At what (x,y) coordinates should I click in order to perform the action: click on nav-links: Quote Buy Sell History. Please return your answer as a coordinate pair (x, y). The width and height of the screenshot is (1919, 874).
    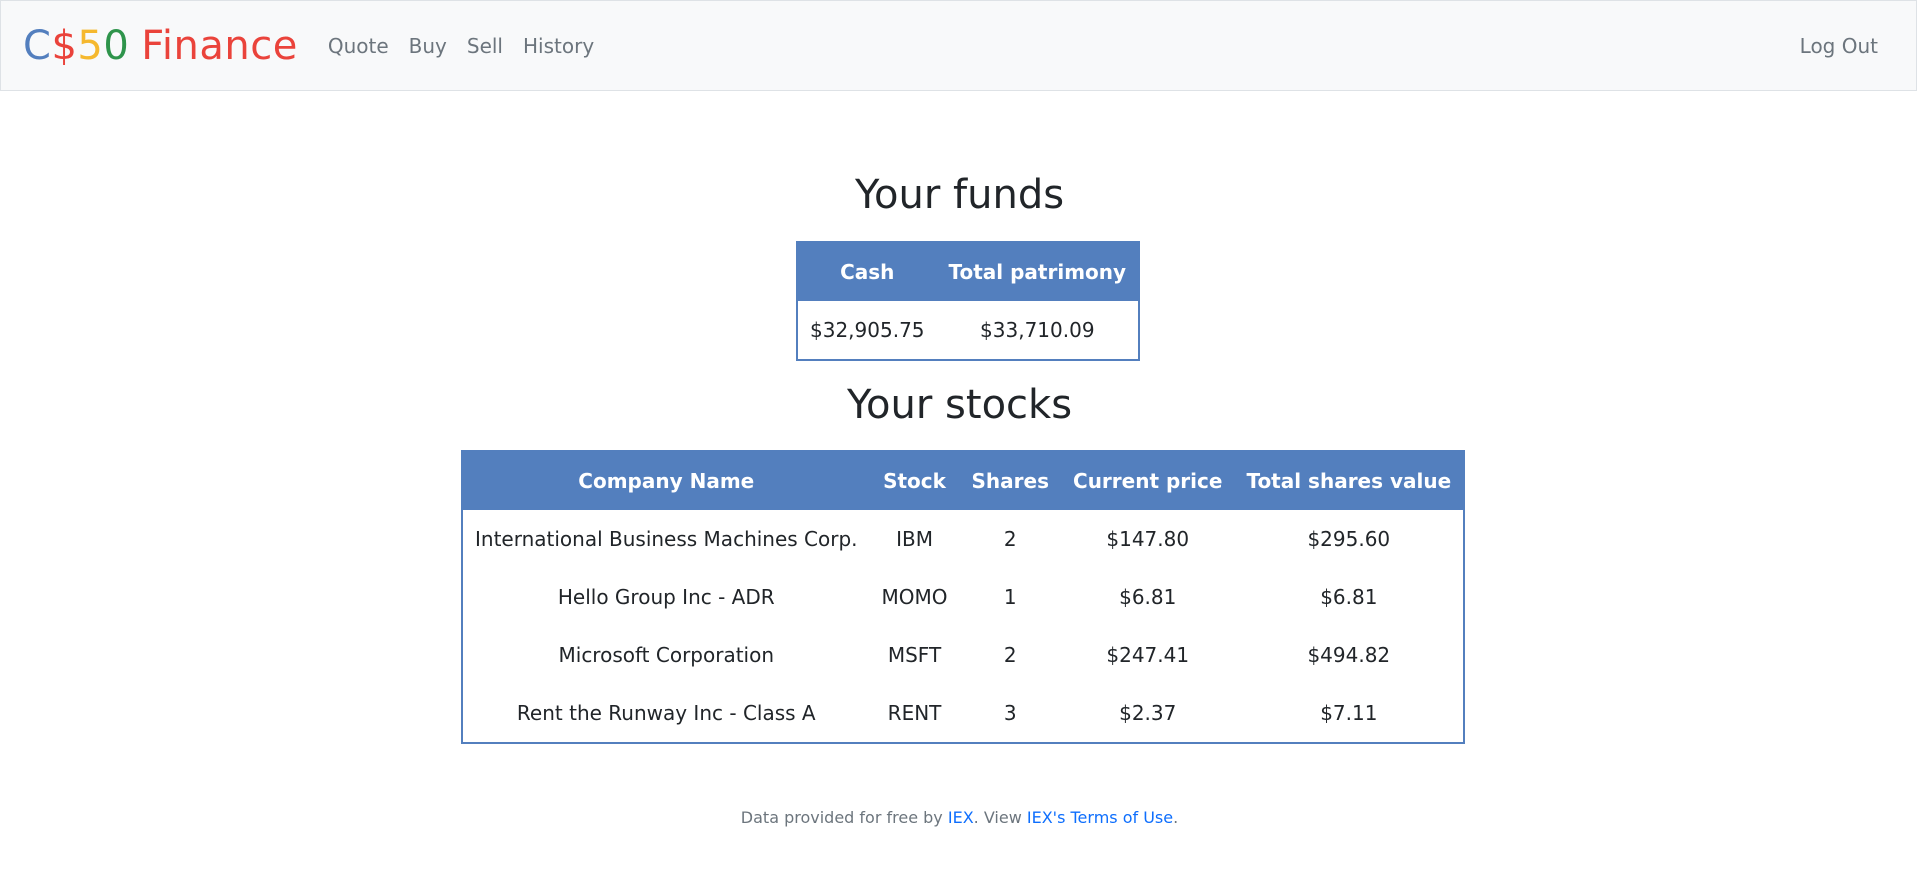
    Looking at the image, I should click on (461, 46).